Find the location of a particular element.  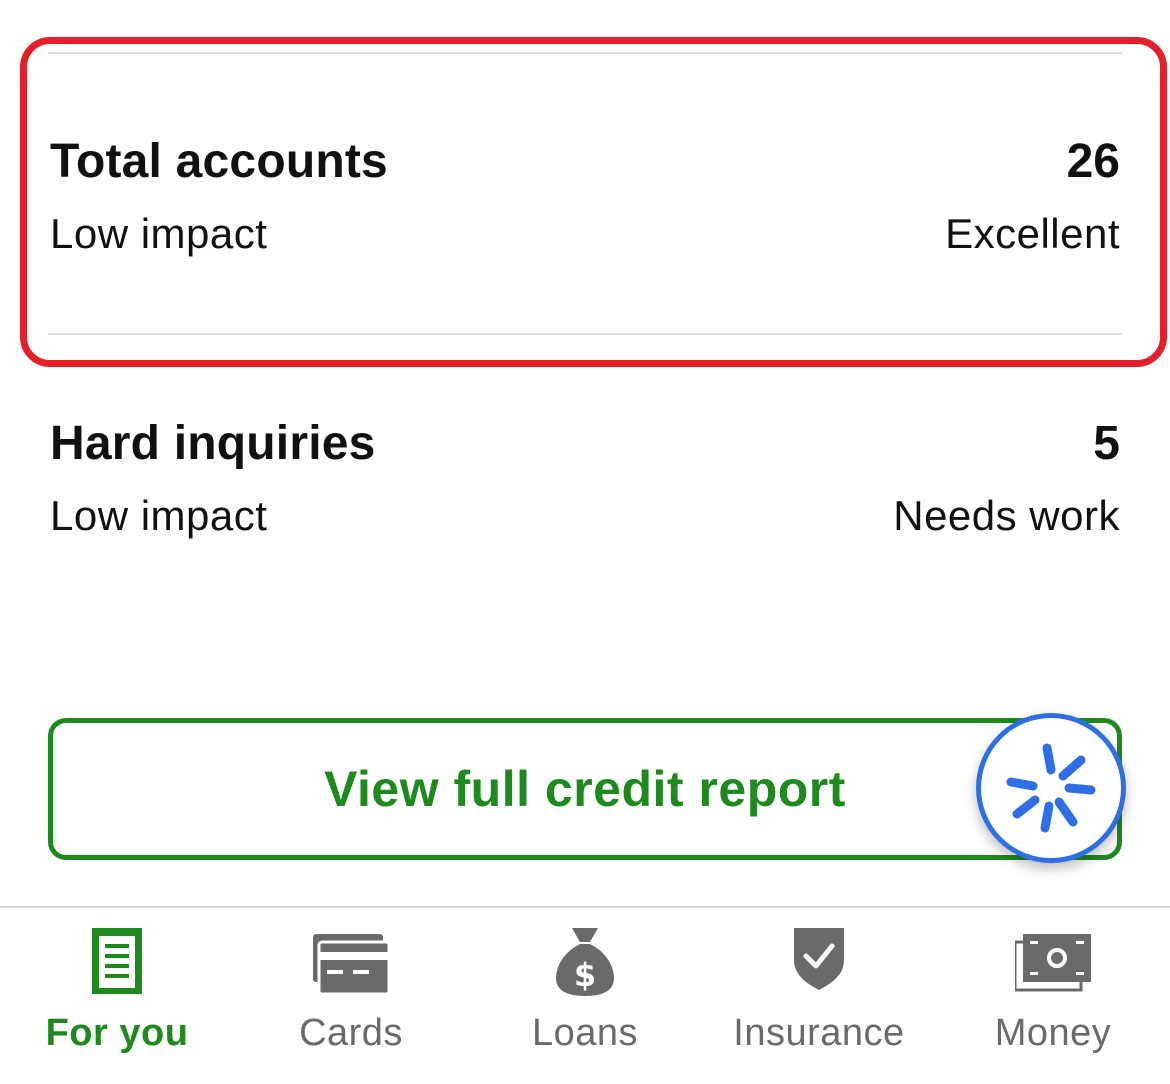

factor-rating: Excellent is located at coordinates (1032, 233).